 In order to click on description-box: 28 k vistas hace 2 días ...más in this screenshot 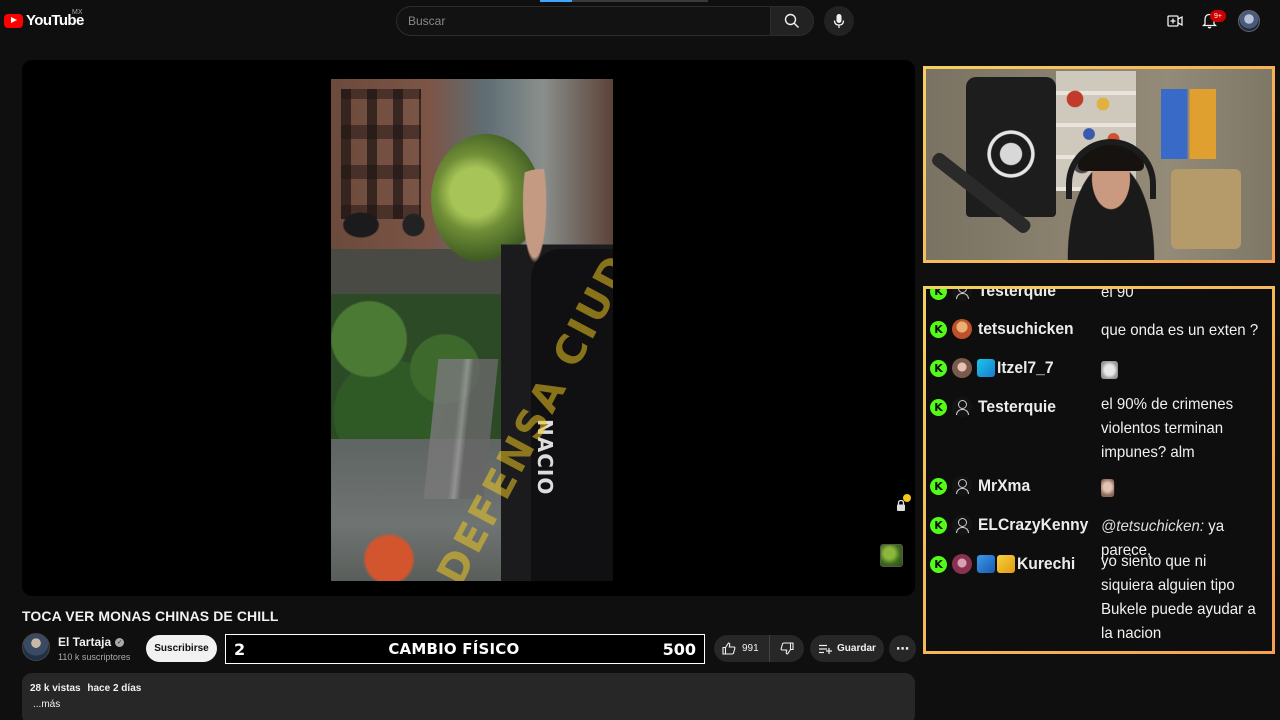, I will do `click(468, 696)`.